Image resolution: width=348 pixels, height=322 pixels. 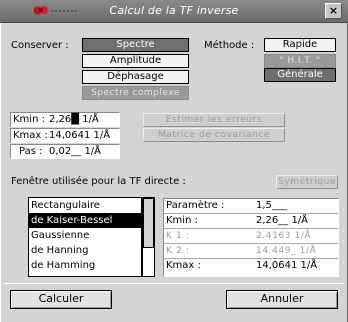 I want to click on param-row-k1: K 1 : 2.4163 1/Å, so click(x=251, y=236).